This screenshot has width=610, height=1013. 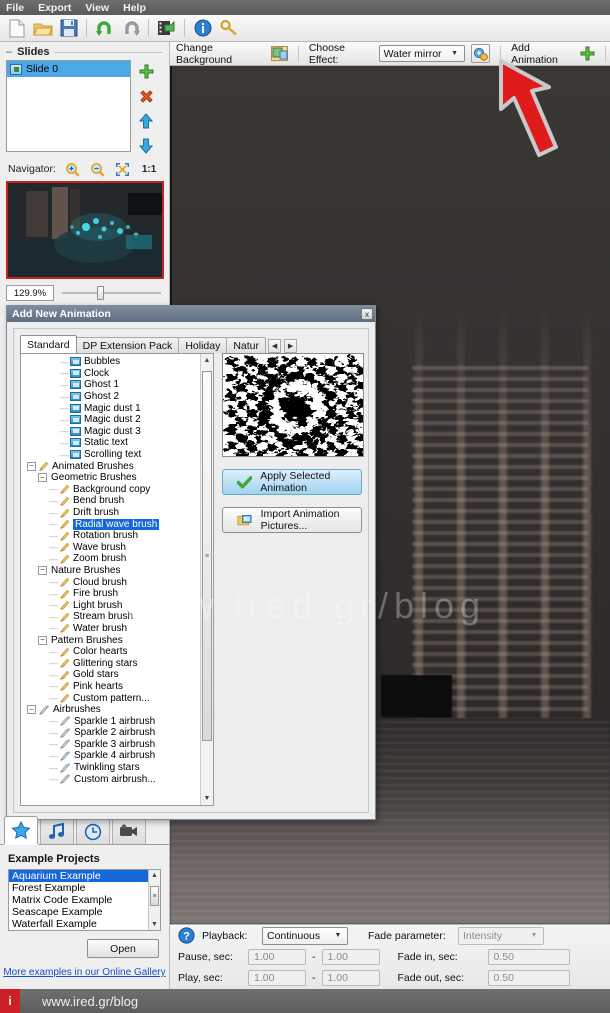 I want to click on fade-in-input: 0.50, so click(x=528, y=956).